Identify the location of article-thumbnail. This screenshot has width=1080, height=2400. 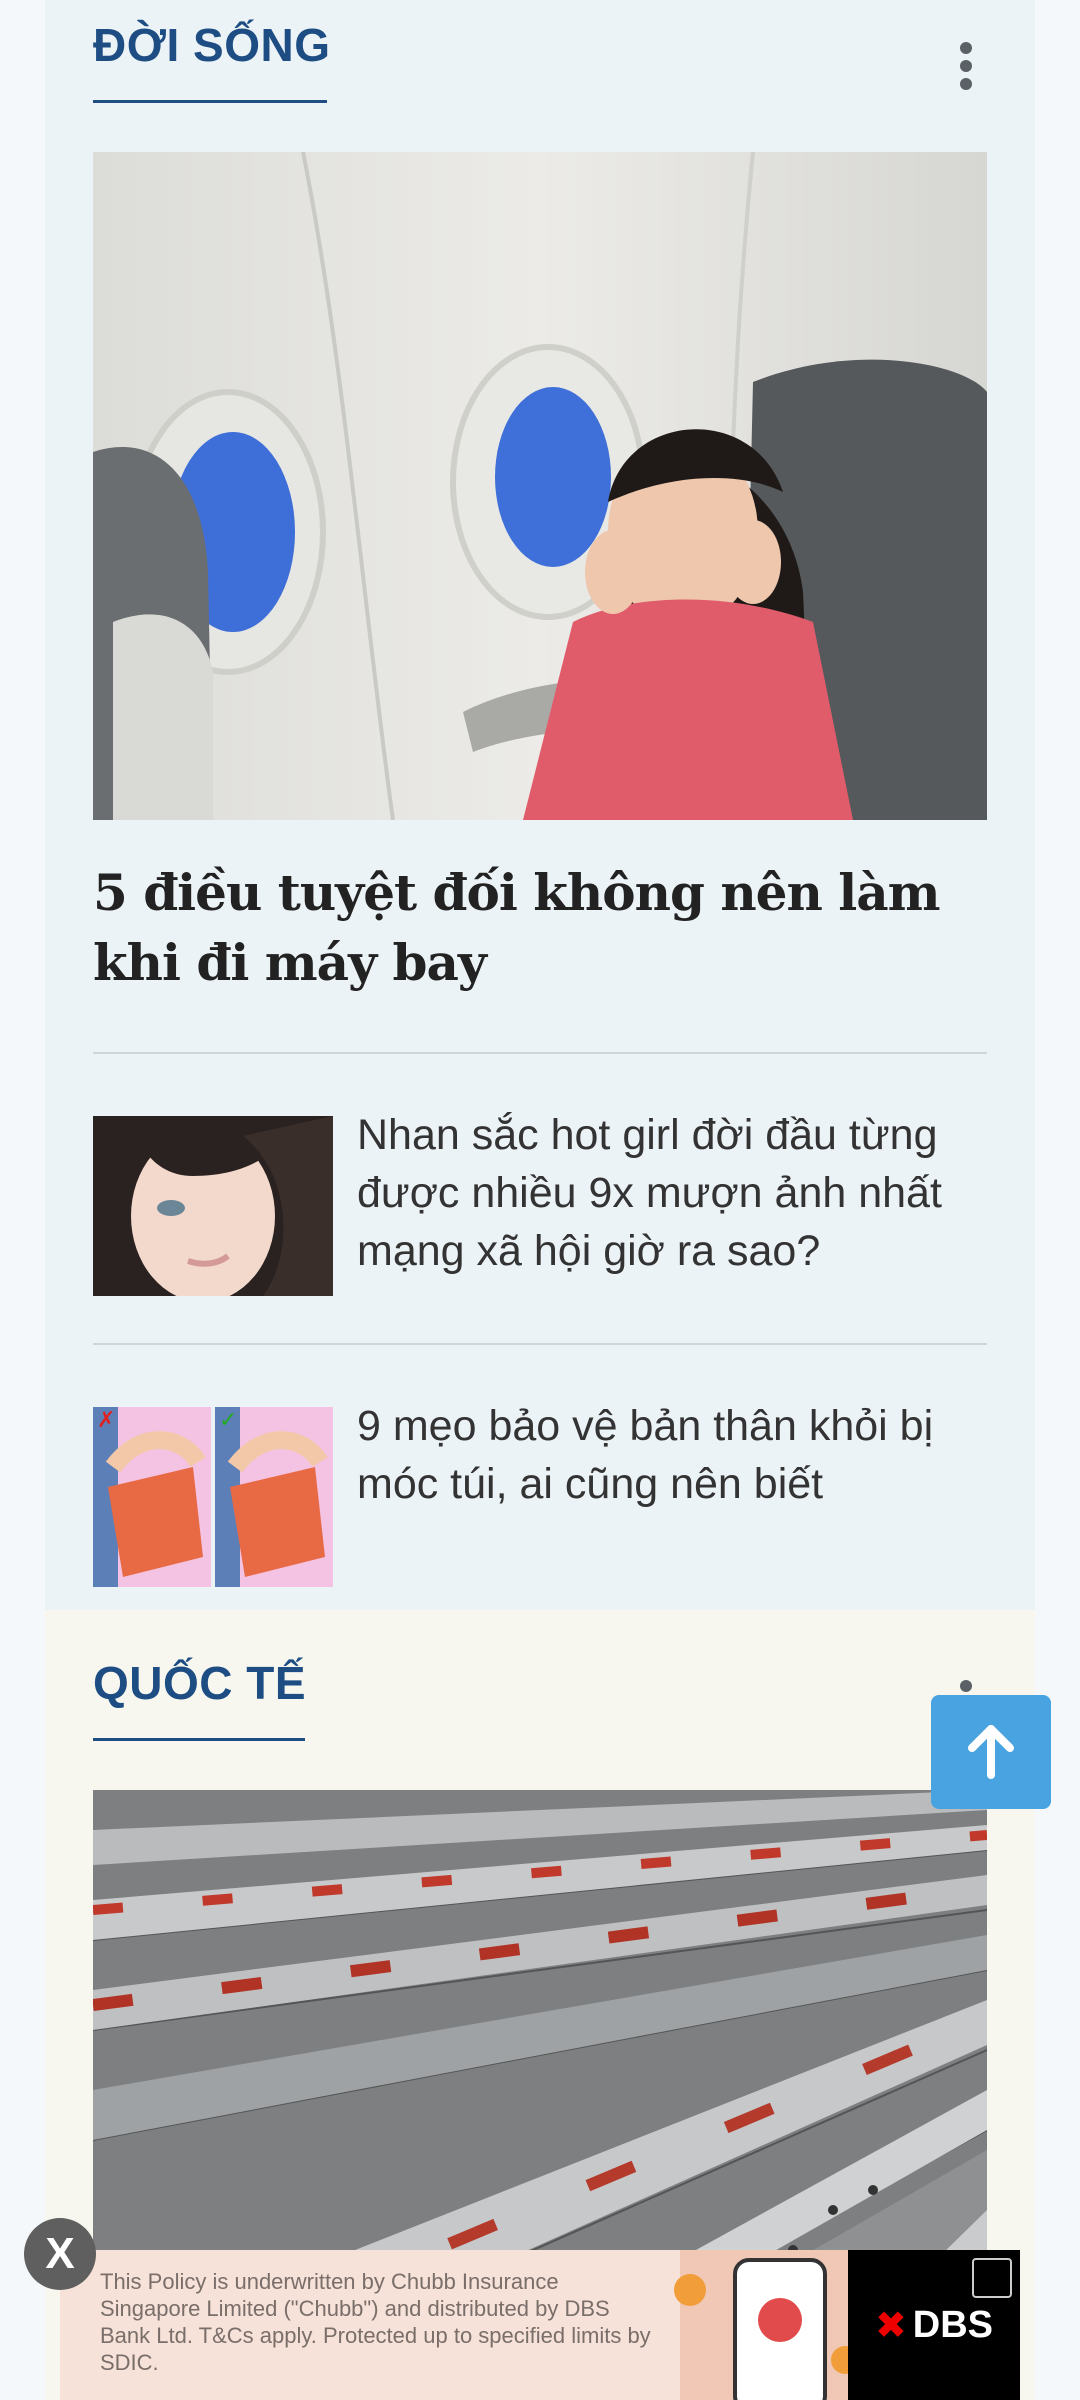
(213, 1206).